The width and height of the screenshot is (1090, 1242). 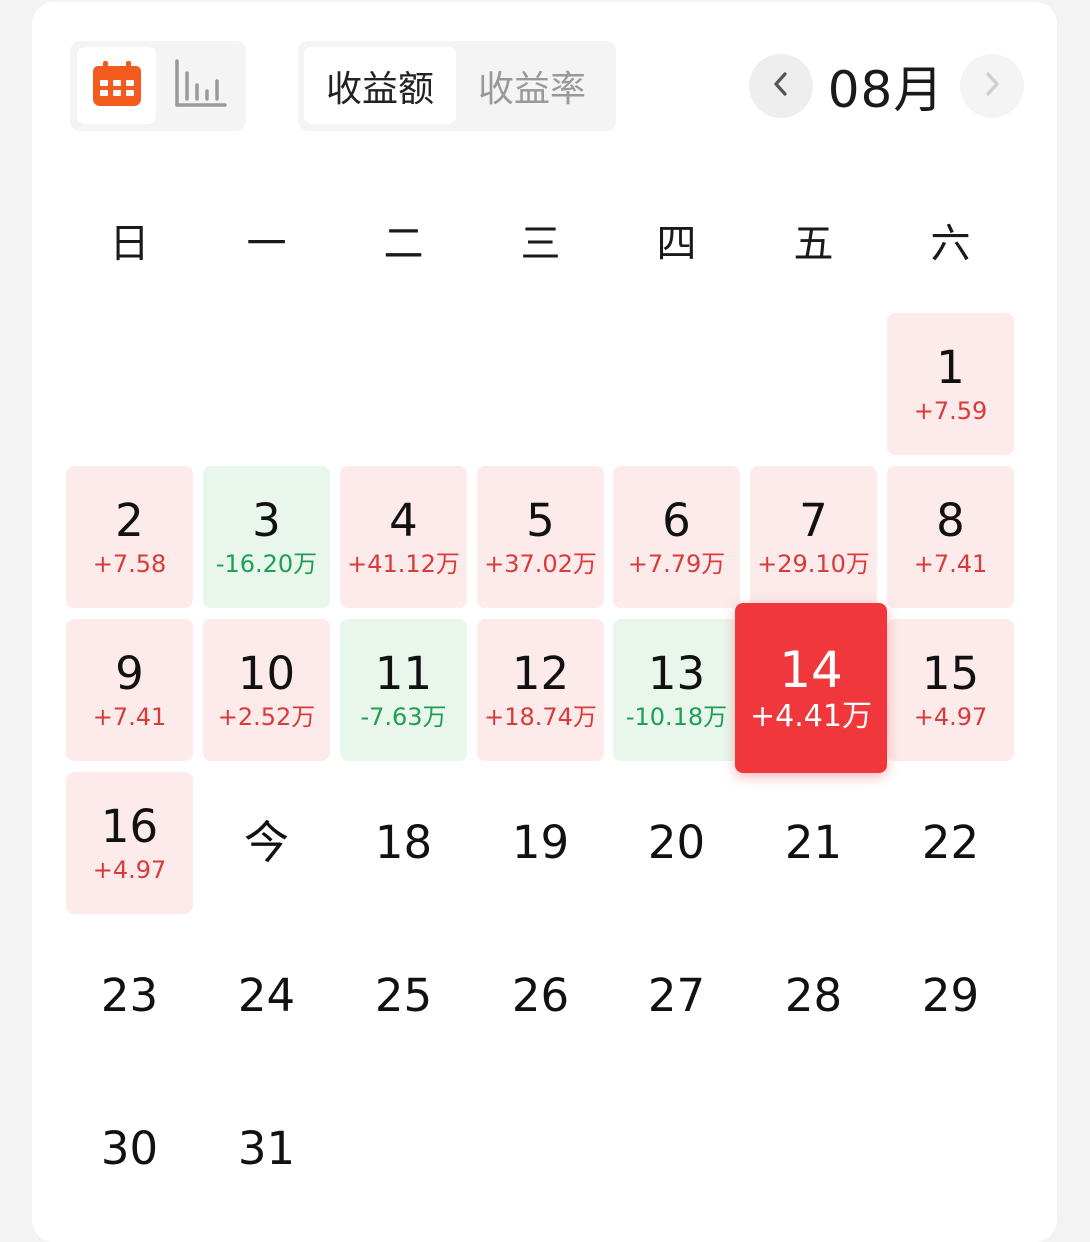 I want to click on weekday-thu: 四, so click(x=676, y=244).